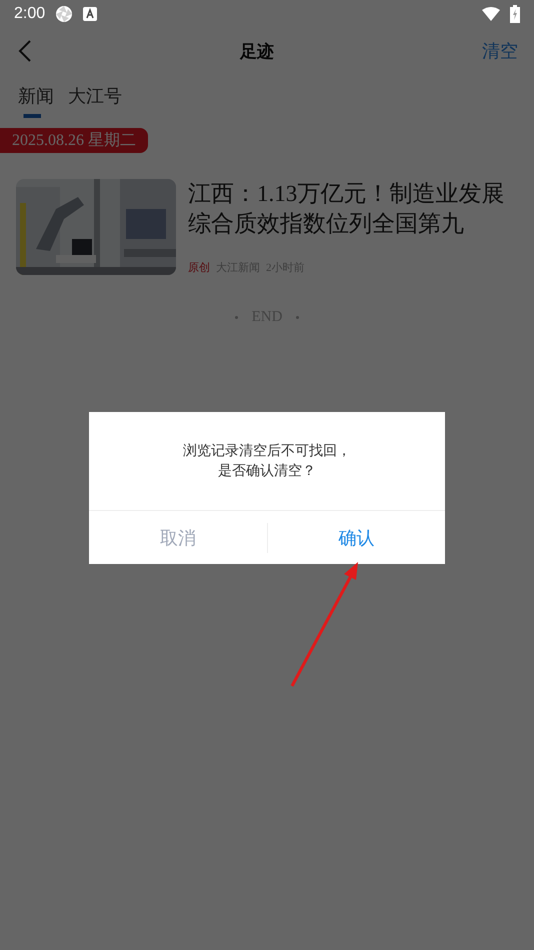 Image resolution: width=534 pixels, height=950 pixels. Describe the element at coordinates (267, 461) in the screenshot. I see `dialog-message: 浏览记录清空后不可找回， 是否确认清空？` at that location.